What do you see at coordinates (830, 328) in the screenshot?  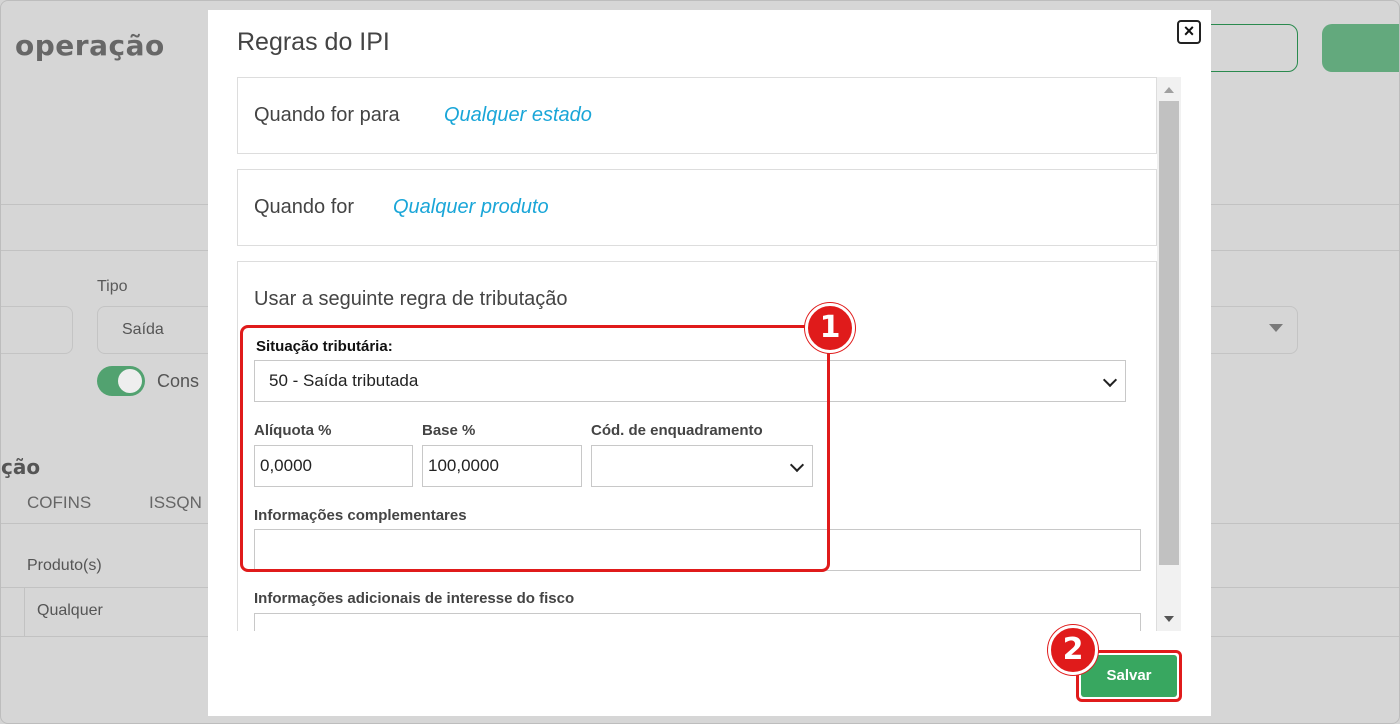 I see `step-badge-1: 1` at bounding box center [830, 328].